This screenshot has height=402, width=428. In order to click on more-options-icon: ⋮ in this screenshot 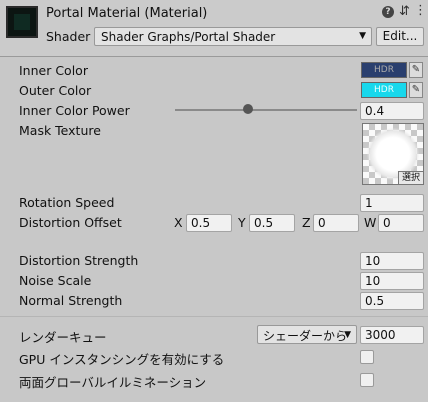, I will do `click(420, 10)`.